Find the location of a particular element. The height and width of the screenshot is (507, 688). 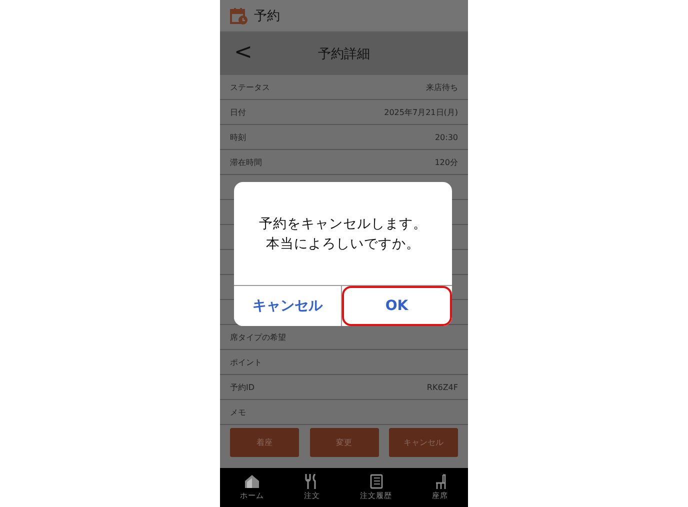

row-label: ステータス is located at coordinates (250, 87).